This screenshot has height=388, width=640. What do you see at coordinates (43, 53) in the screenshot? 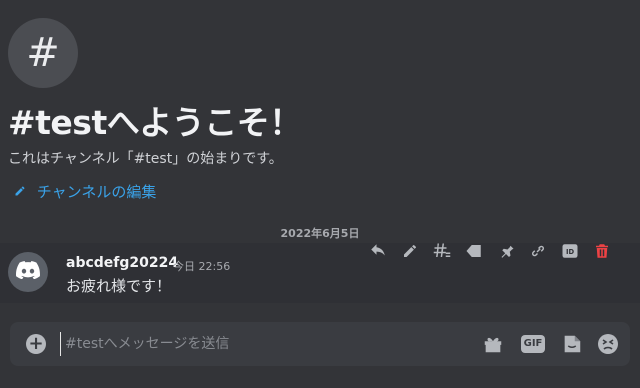
I see `channel-hash-icon: #` at bounding box center [43, 53].